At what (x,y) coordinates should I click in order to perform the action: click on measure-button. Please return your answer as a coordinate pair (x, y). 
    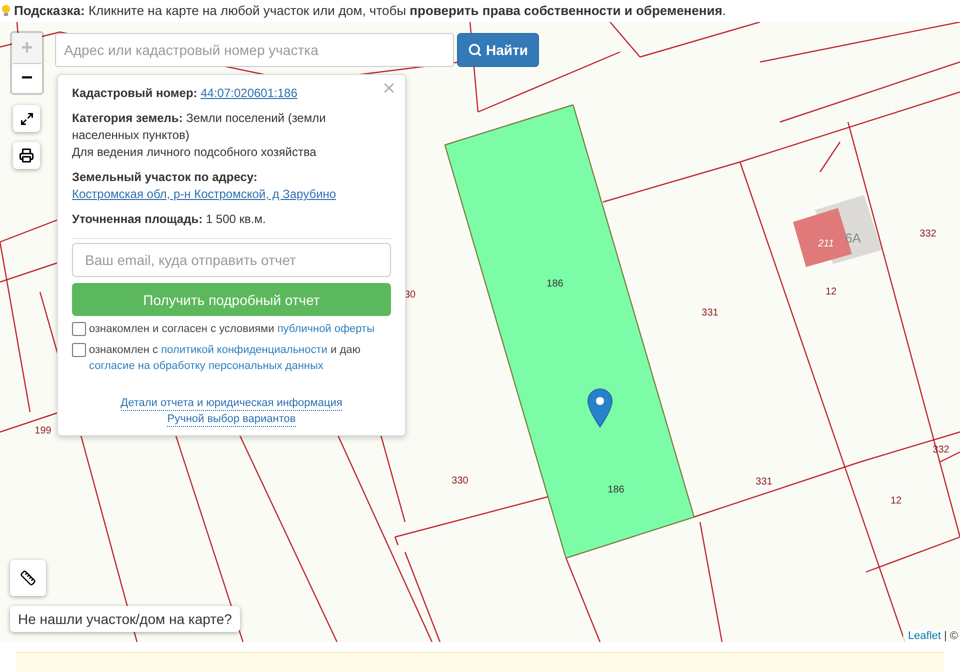
    Looking at the image, I should click on (28, 578).